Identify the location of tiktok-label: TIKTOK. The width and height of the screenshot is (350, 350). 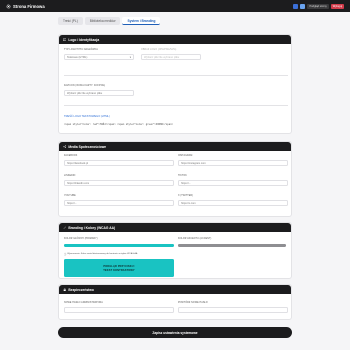
(182, 176).